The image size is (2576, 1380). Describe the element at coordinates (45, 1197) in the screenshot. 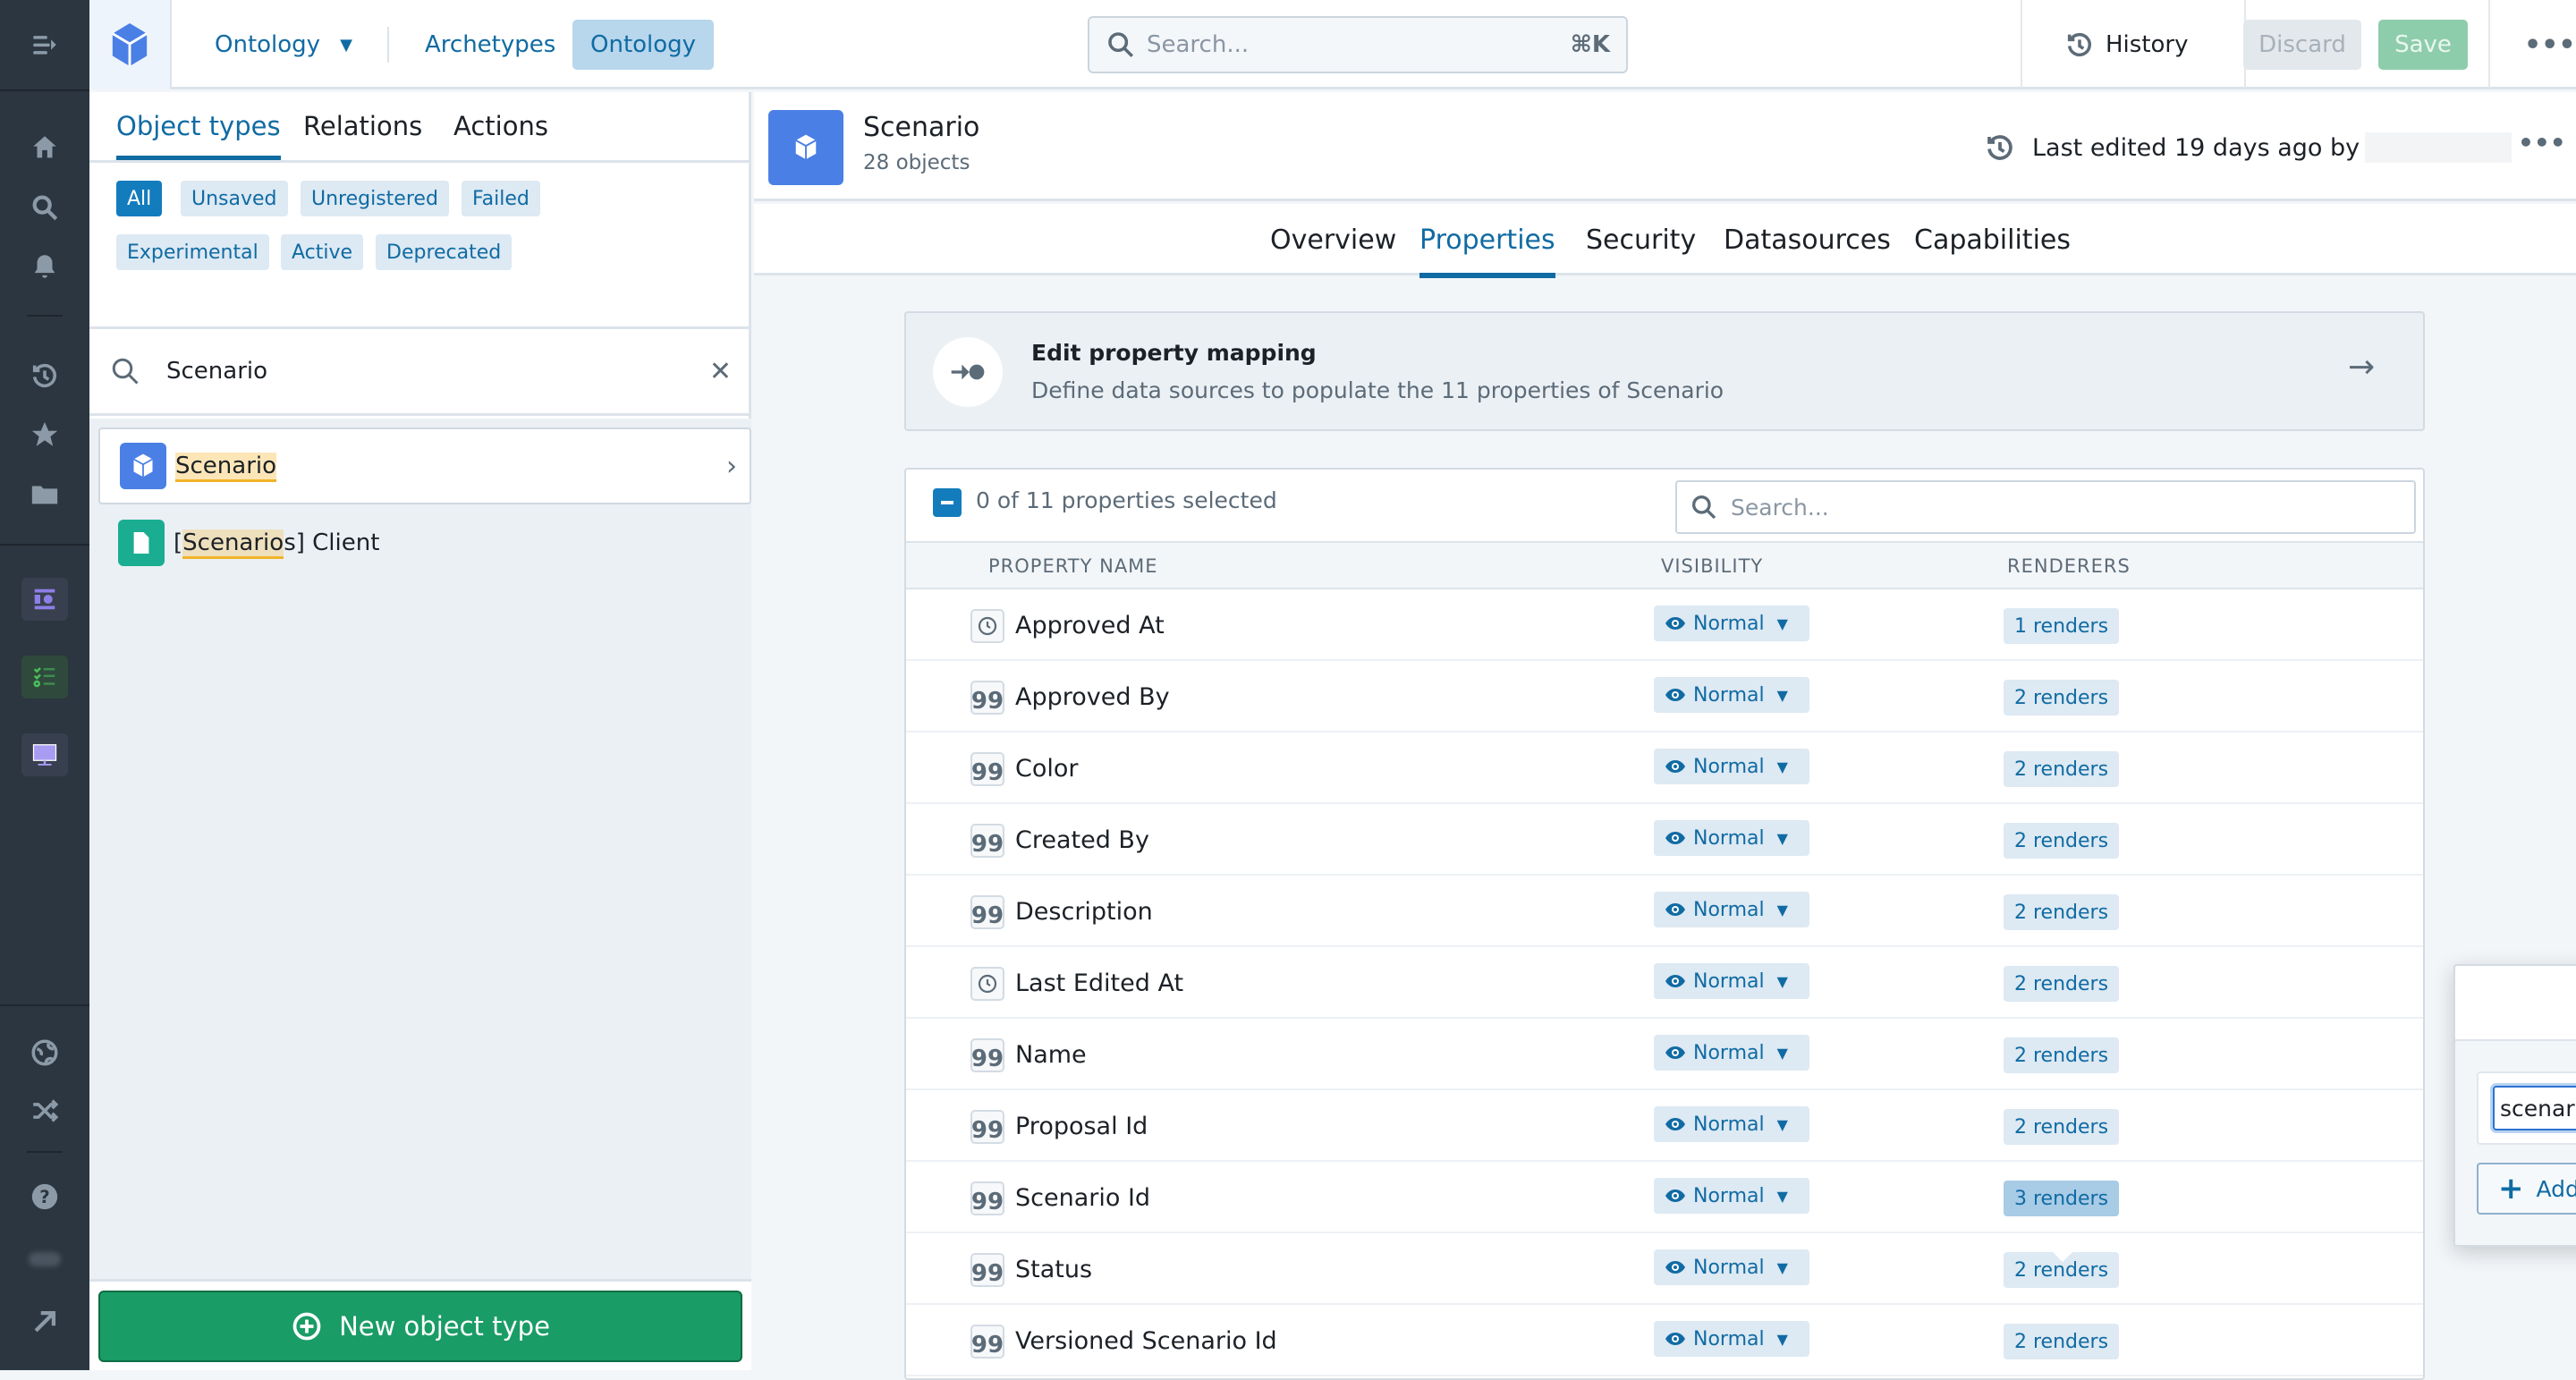

I see `help-icon: ?` at that location.